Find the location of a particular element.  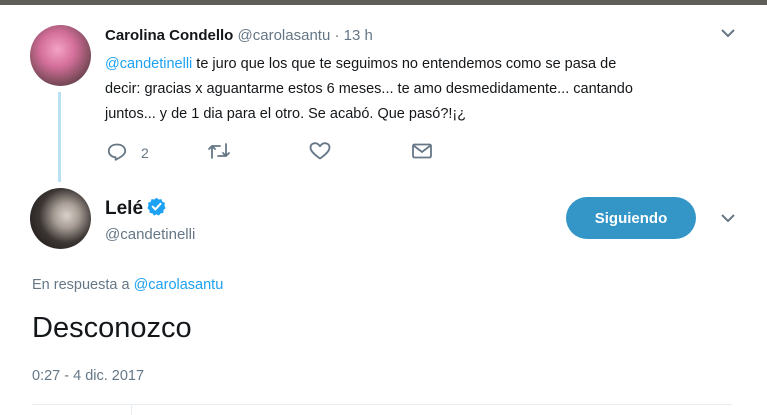

author-name-row: Lelé is located at coordinates (135, 209).